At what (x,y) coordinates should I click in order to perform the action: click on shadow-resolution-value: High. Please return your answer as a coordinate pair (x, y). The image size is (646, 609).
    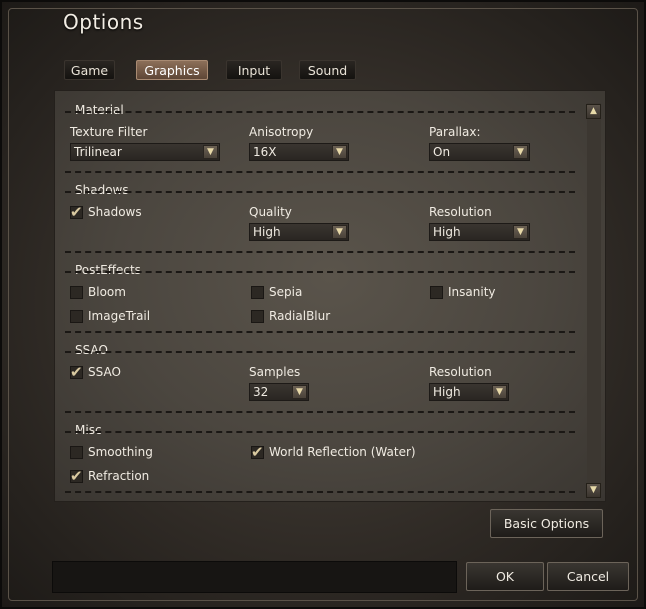
    Looking at the image, I should click on (447, 232).